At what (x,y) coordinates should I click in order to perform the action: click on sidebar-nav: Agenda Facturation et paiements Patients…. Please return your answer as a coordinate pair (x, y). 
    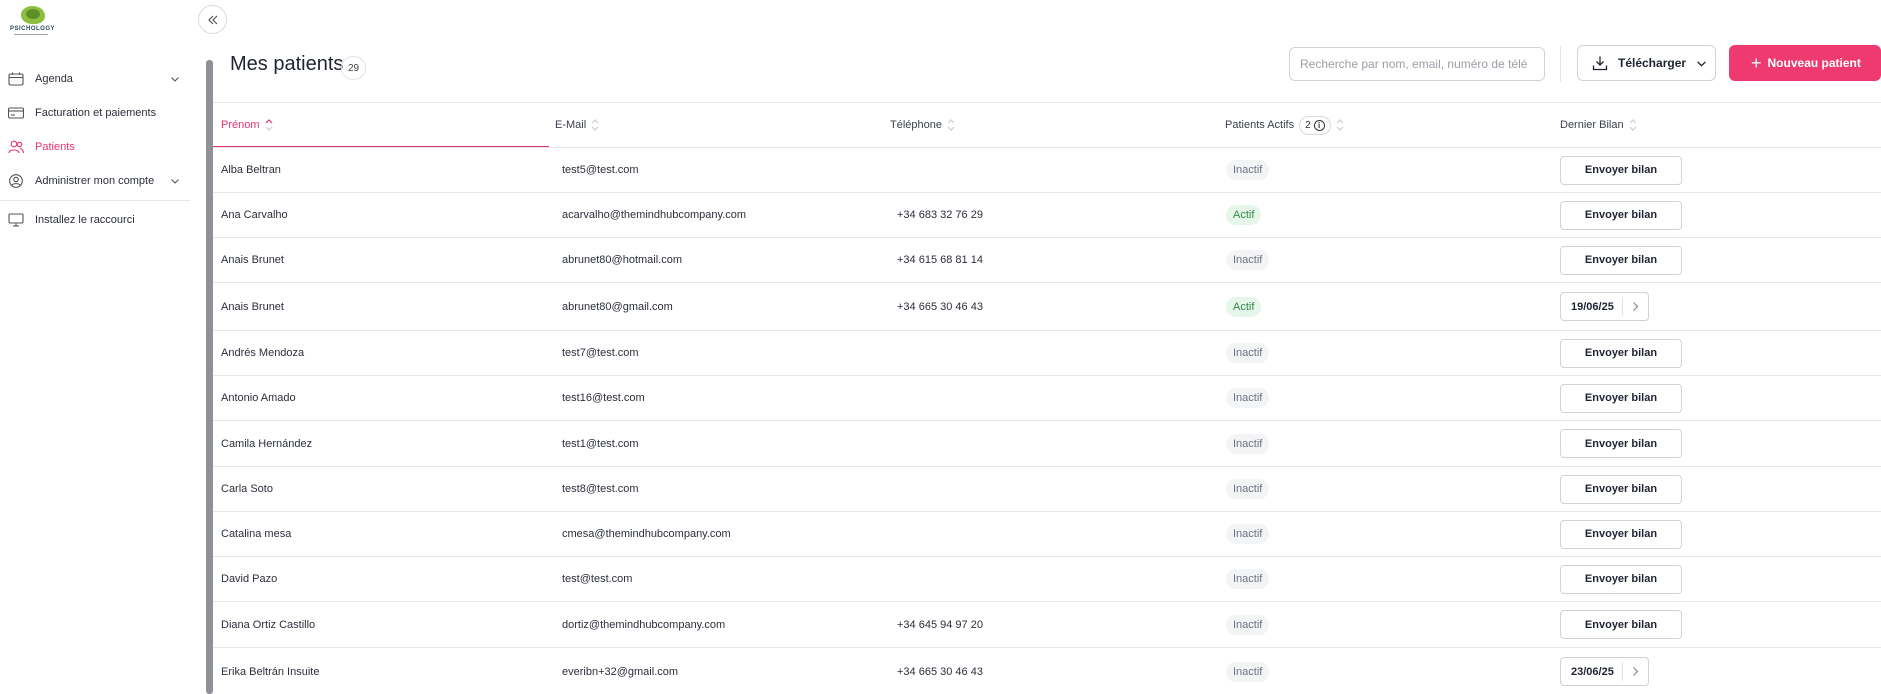
    Looking at the image, I should click on (95, 149).